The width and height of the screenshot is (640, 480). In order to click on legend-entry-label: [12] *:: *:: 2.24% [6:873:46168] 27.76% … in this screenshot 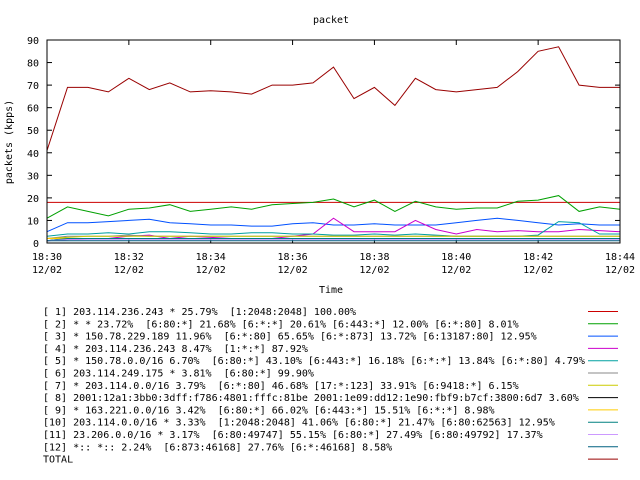, I will do `click(217, 447)`.